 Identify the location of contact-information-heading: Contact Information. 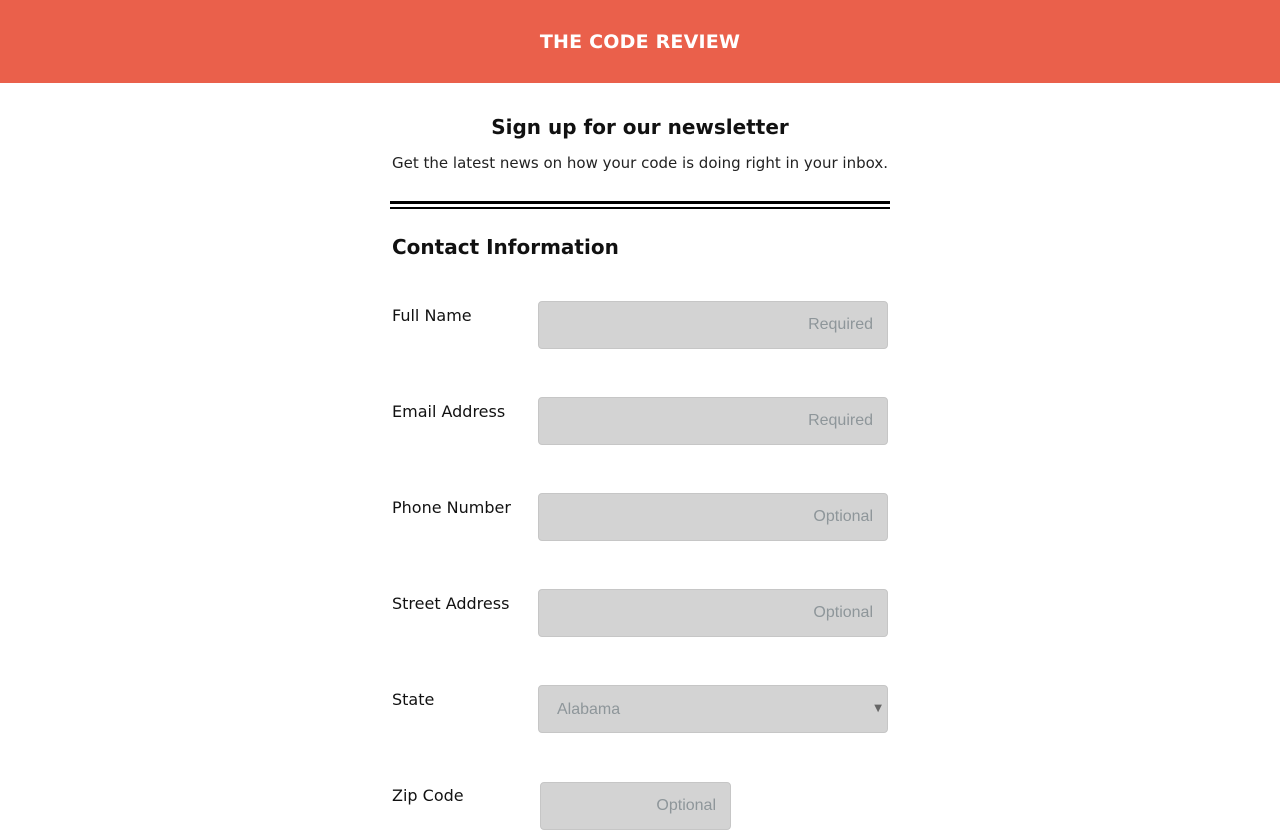
(505, 247).